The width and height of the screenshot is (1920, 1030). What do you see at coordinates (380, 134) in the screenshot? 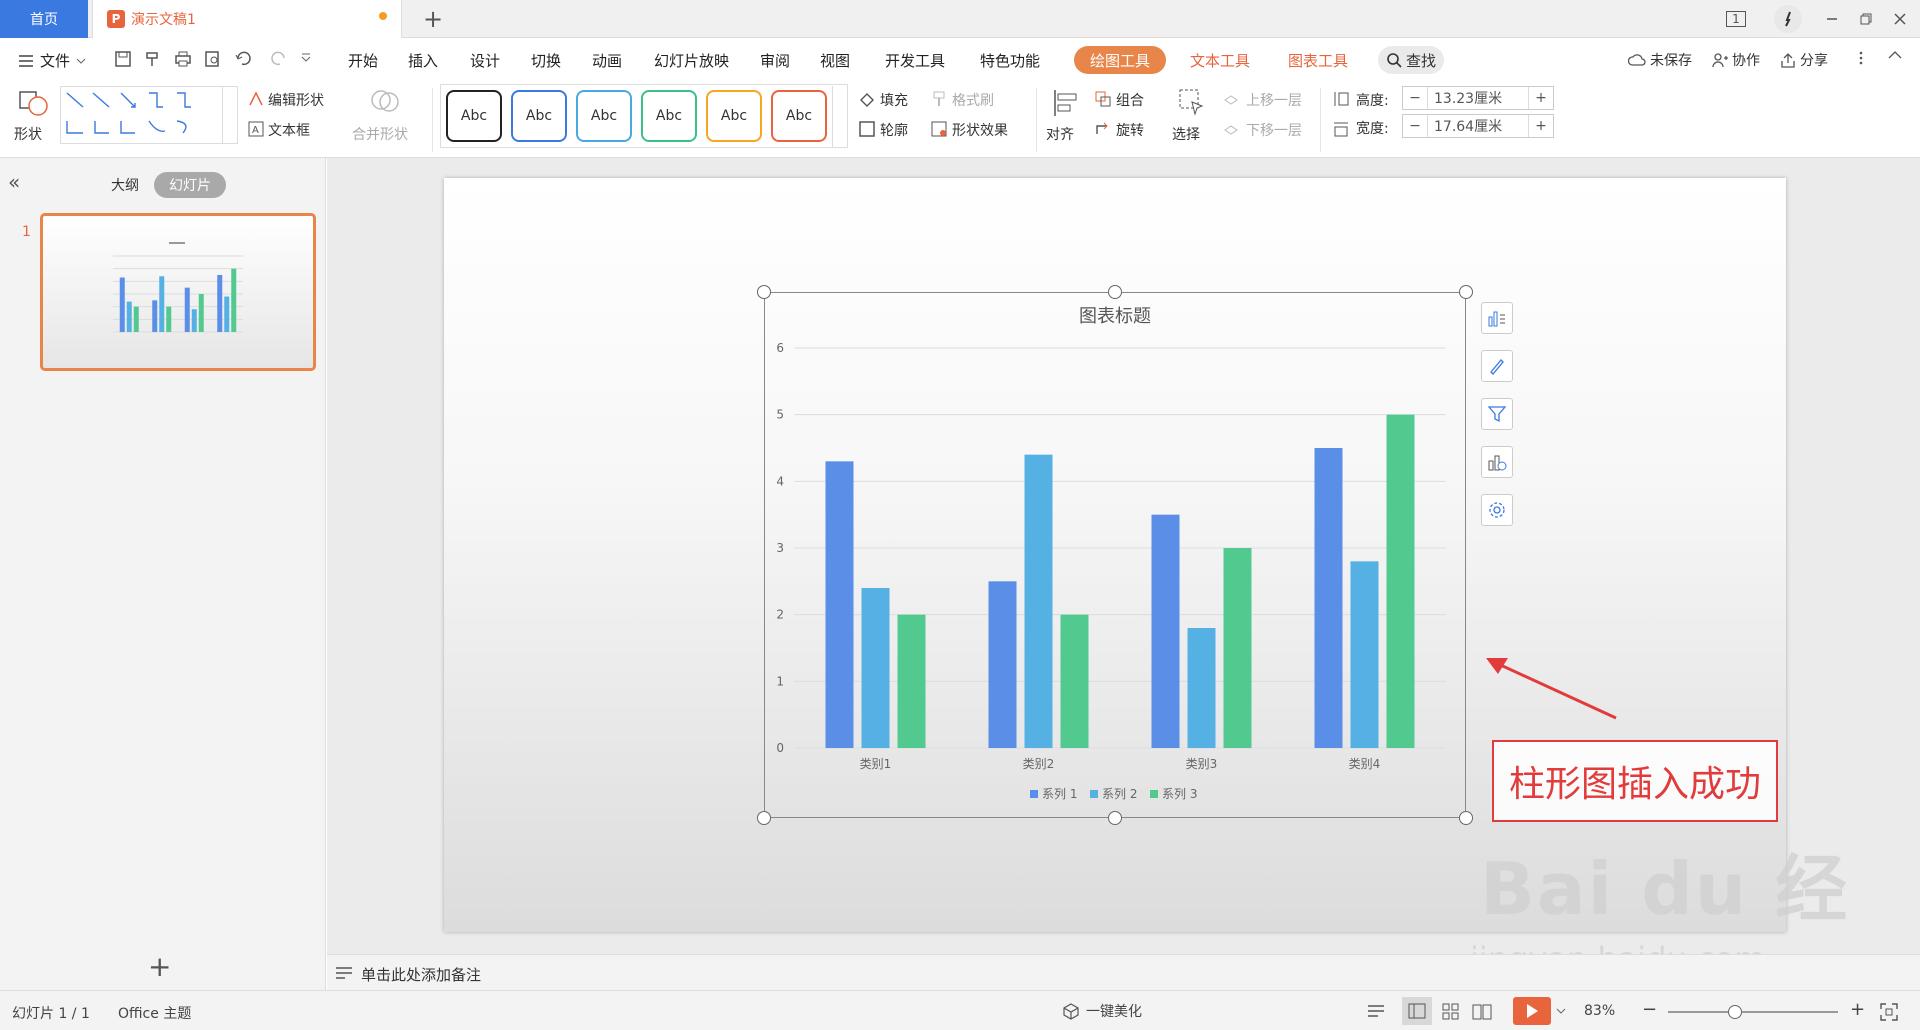
I see `merge-shape-button: 合并形状` at bounding box center [380, 134].